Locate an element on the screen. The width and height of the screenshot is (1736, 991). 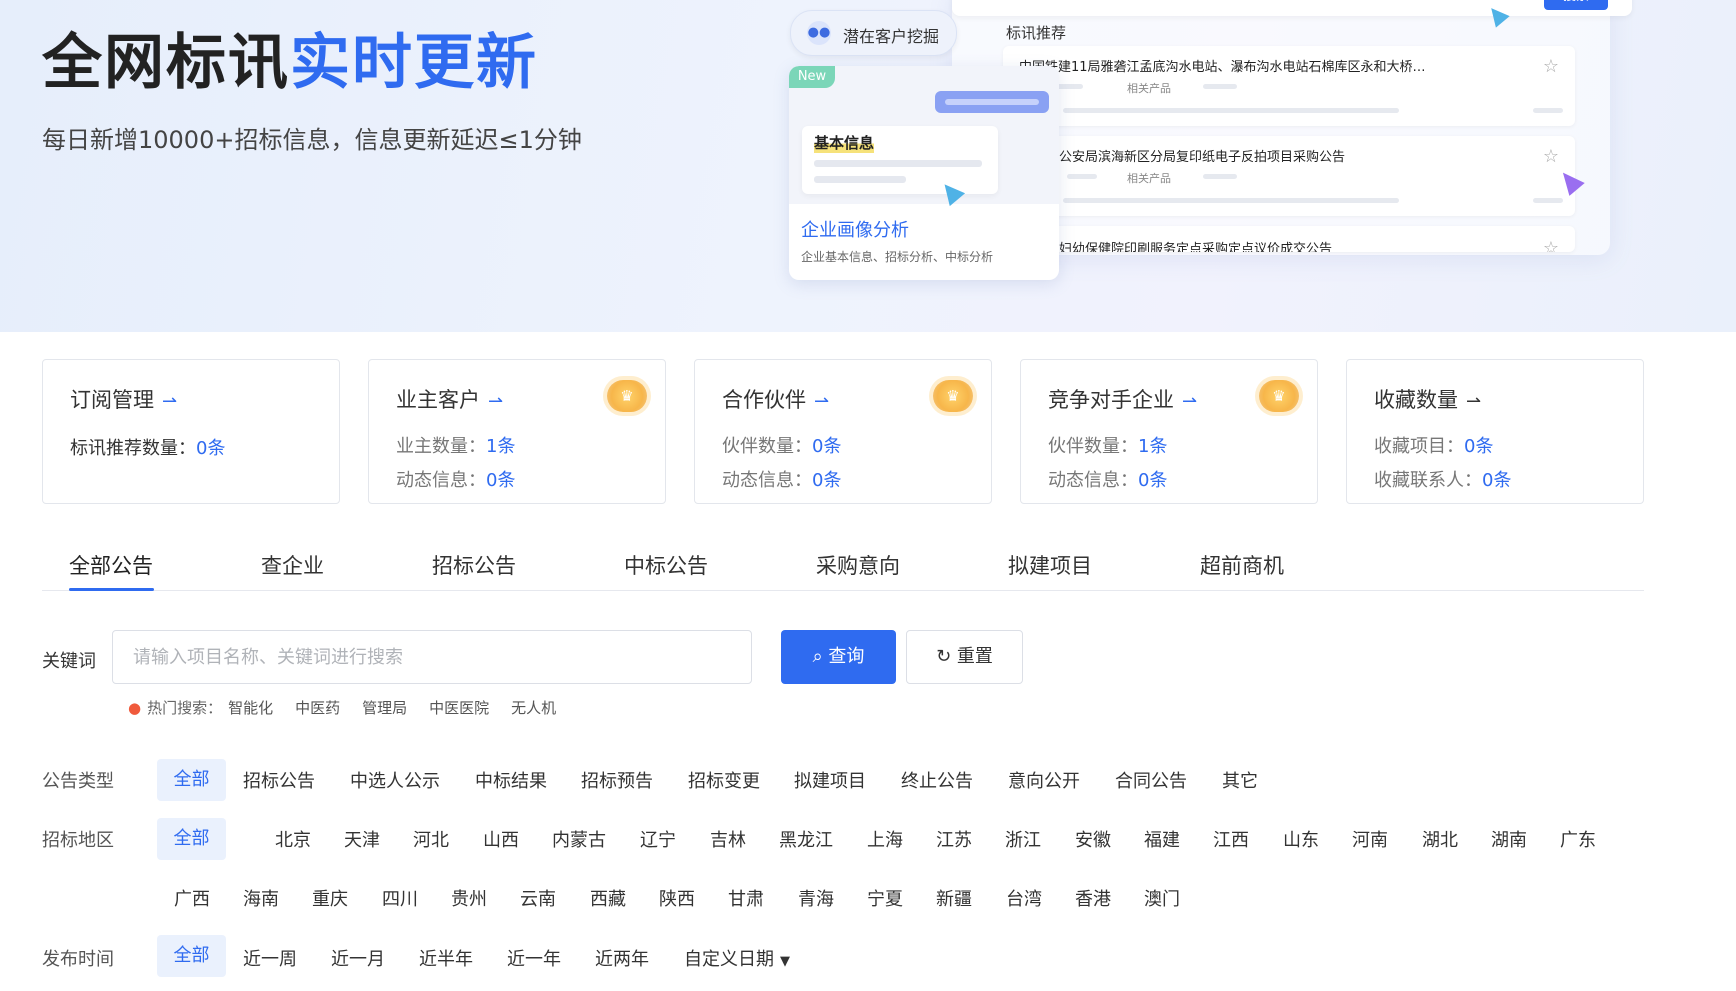
hot-search-row: ● 热门搜索： 智能化 中医药 管理局 中医医院 无人机 is located at coordinates (342, 707).